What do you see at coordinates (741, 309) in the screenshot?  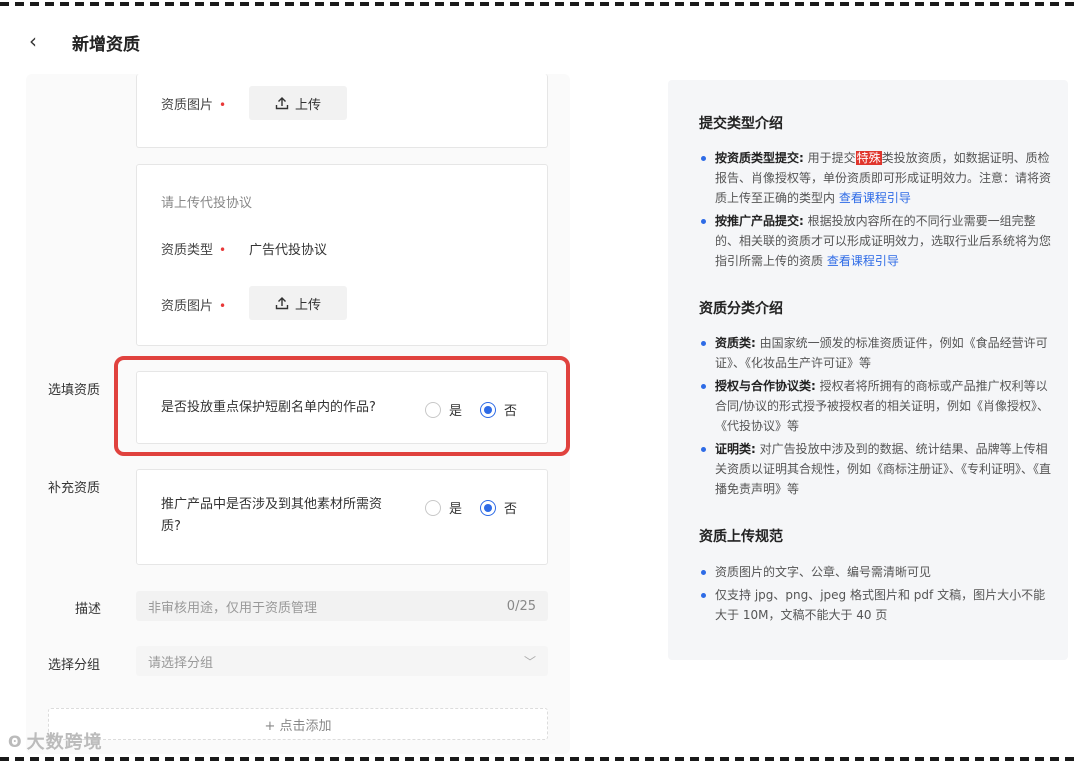 I see `category-title: 资质分类介绍` at bounding box center [741, 309].